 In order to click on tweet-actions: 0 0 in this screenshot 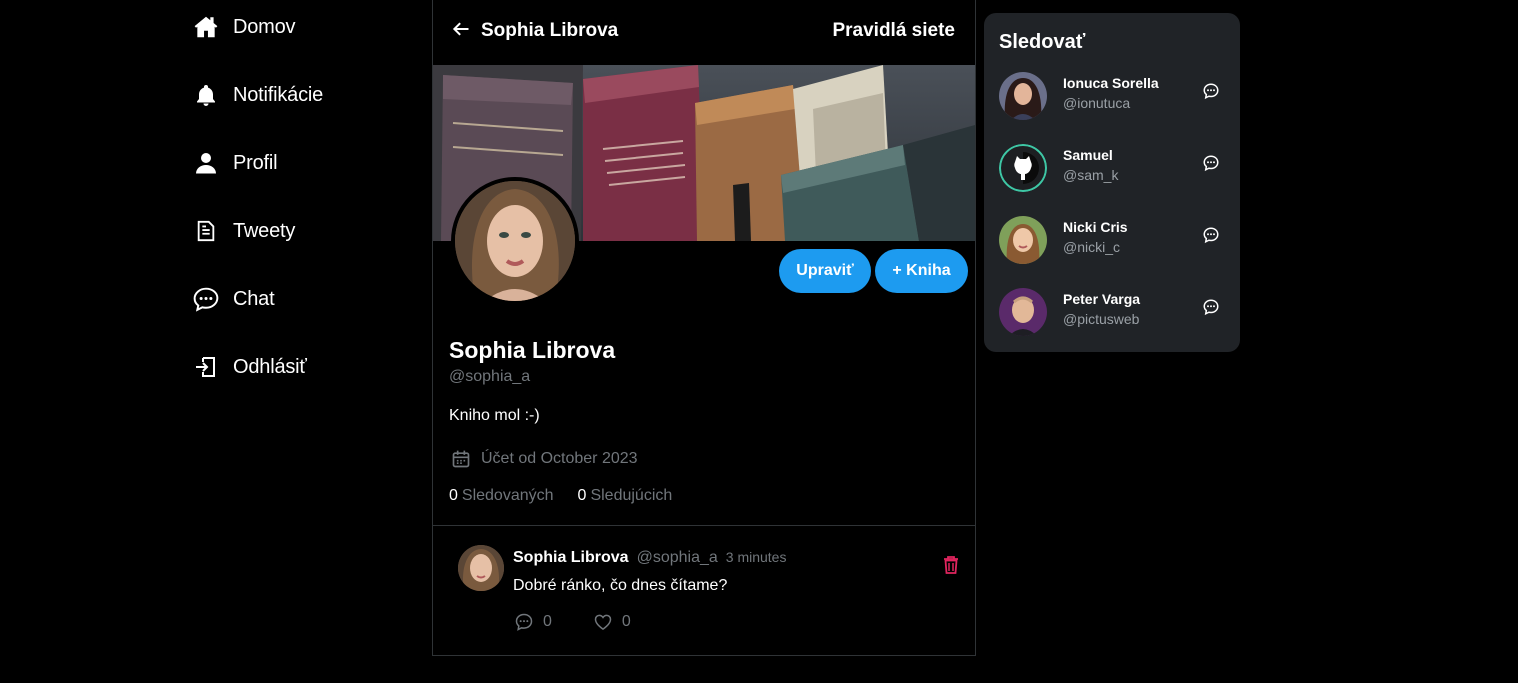, I will do `click(592, 622)`.